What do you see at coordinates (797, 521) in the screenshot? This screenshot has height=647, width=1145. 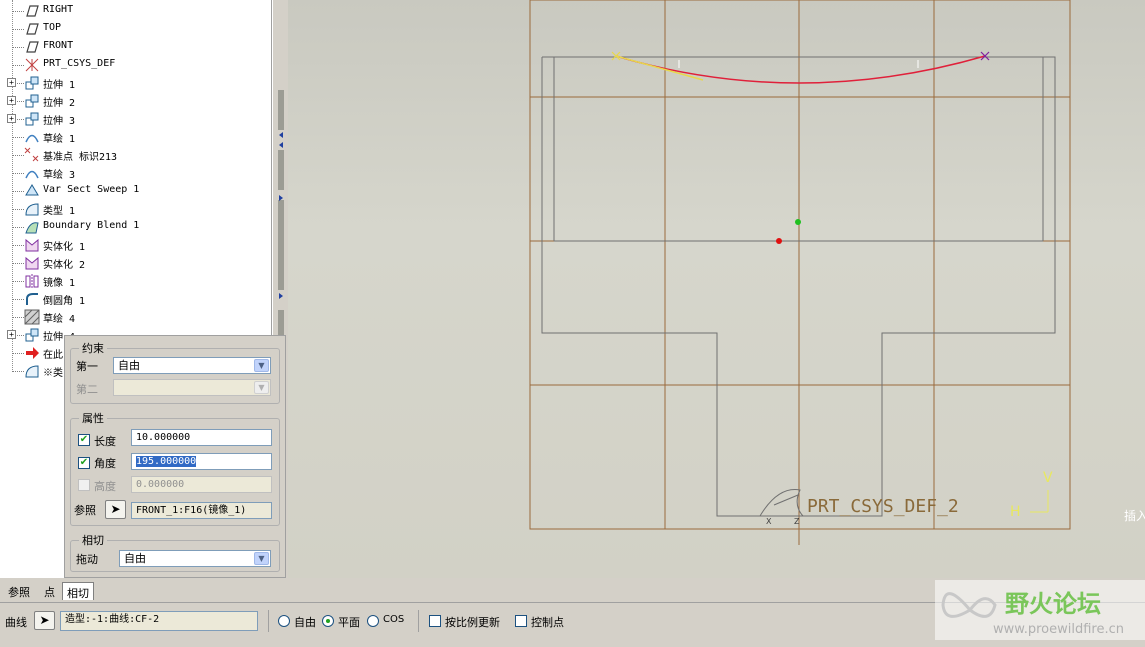 I see `svg-text: Z` at bounding box center [797, 521].